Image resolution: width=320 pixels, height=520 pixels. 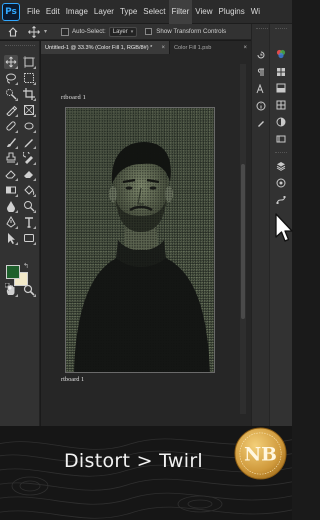 I want to click on gradients-panel-icon, so click(x=281, y=88).